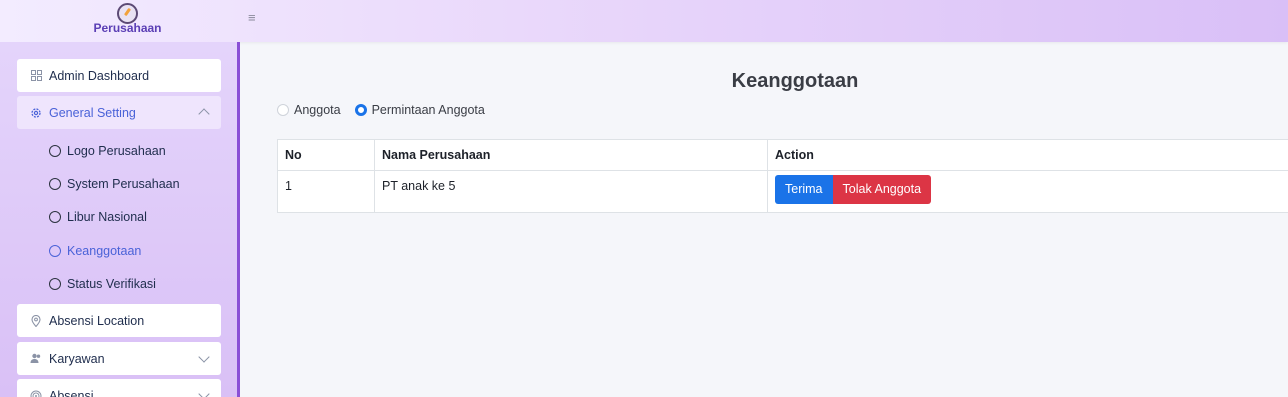  What do you see at coordinates (104, 251) in the screenshot?
I see `sidebar-subitem-label: Keanggotaan` at bounding box center [104, 251].